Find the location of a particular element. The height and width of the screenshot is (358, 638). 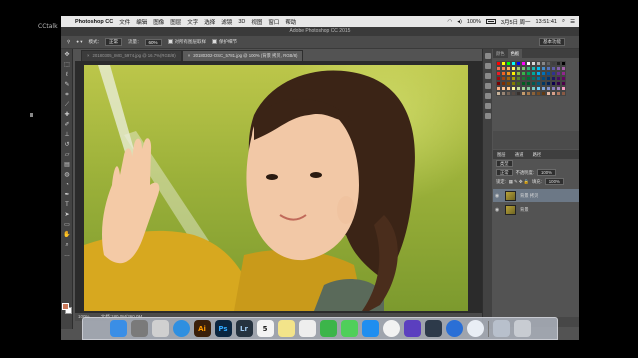

options-bar: ⚲ ● ▾ 模式： 正常 流量： 60% 对所有图层取样 保护细节 基本功能 is located at coordinates (320, 42).